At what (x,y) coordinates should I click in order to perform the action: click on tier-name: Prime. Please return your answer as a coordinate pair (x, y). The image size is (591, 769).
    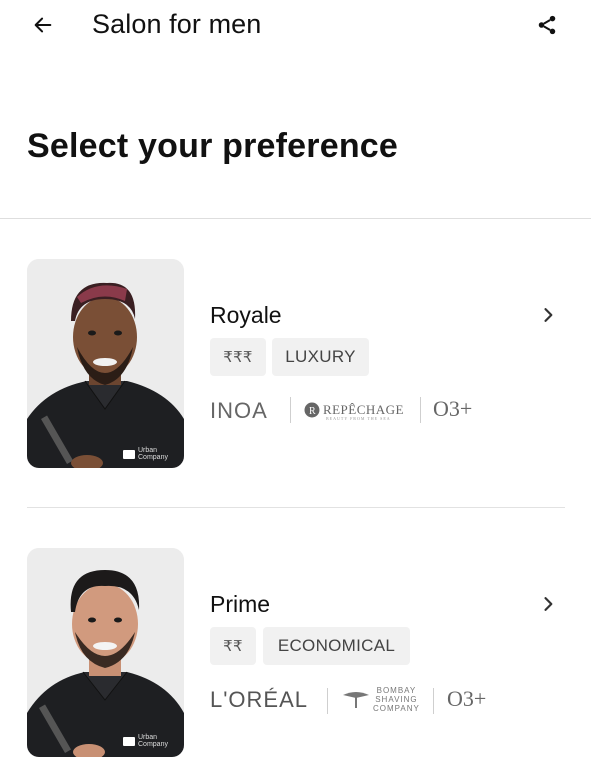
    Looking at the image, I should click on (240, 604).